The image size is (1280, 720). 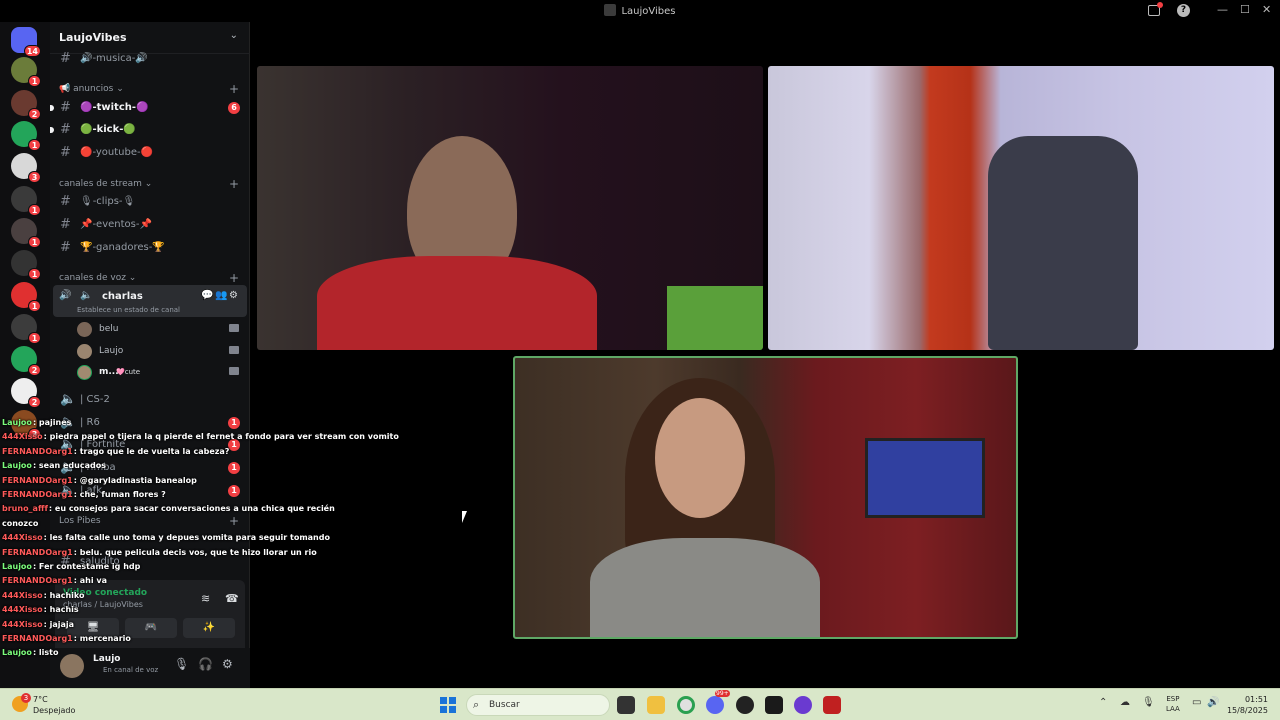 I want to click on hash-icon: #, so click(x=65, y=247).